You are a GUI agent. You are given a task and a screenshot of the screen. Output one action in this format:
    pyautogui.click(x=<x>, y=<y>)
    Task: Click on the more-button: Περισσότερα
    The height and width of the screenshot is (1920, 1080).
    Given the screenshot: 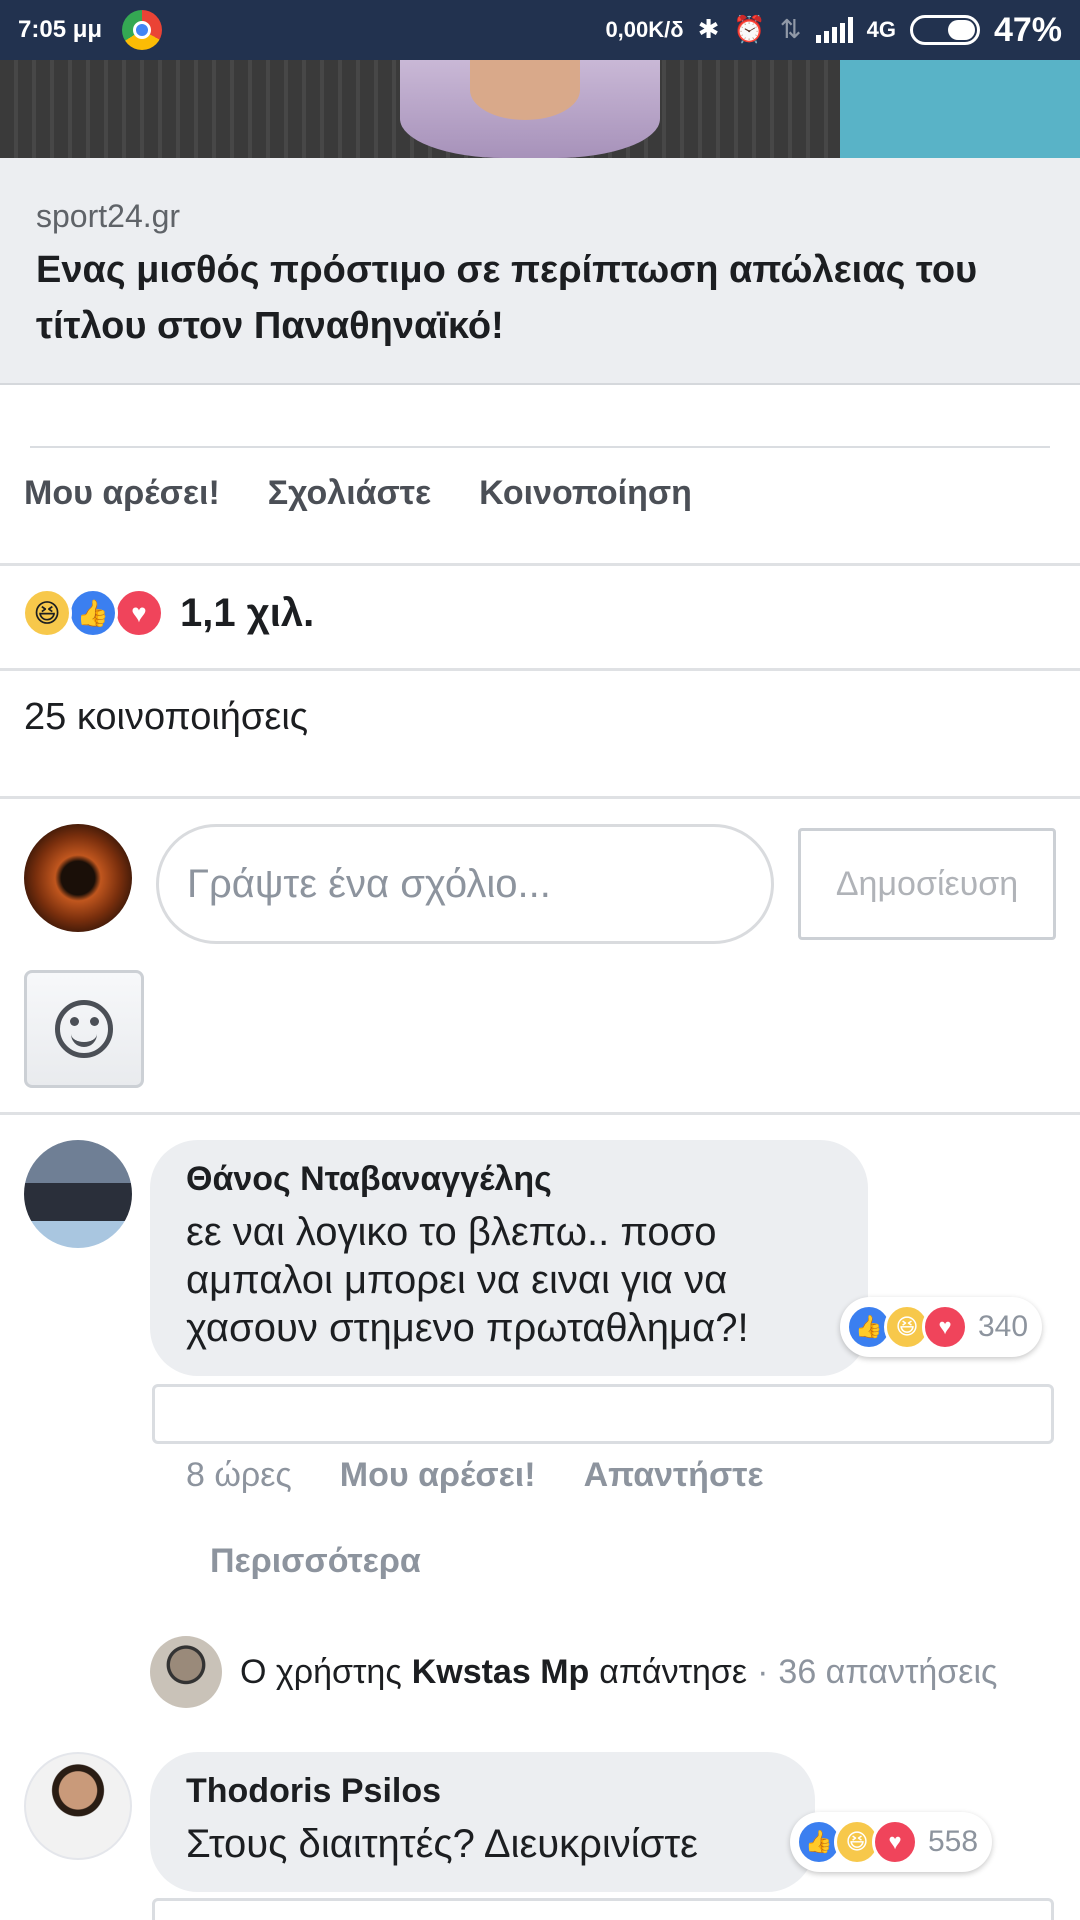 What is the action you would take?
    pyautogui.click(x=315, y=1561)
    